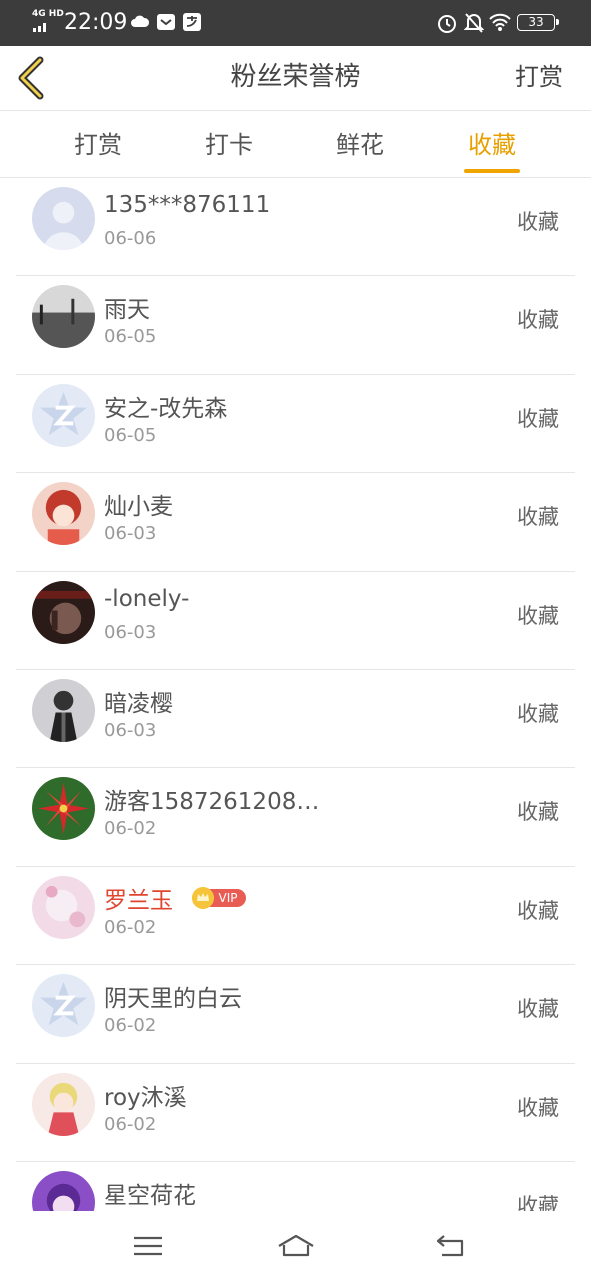  What do you see at coordinates (98, 144) in the screenshot?
I see `tab-reward: 打赏` at bounding box center [98, 144].